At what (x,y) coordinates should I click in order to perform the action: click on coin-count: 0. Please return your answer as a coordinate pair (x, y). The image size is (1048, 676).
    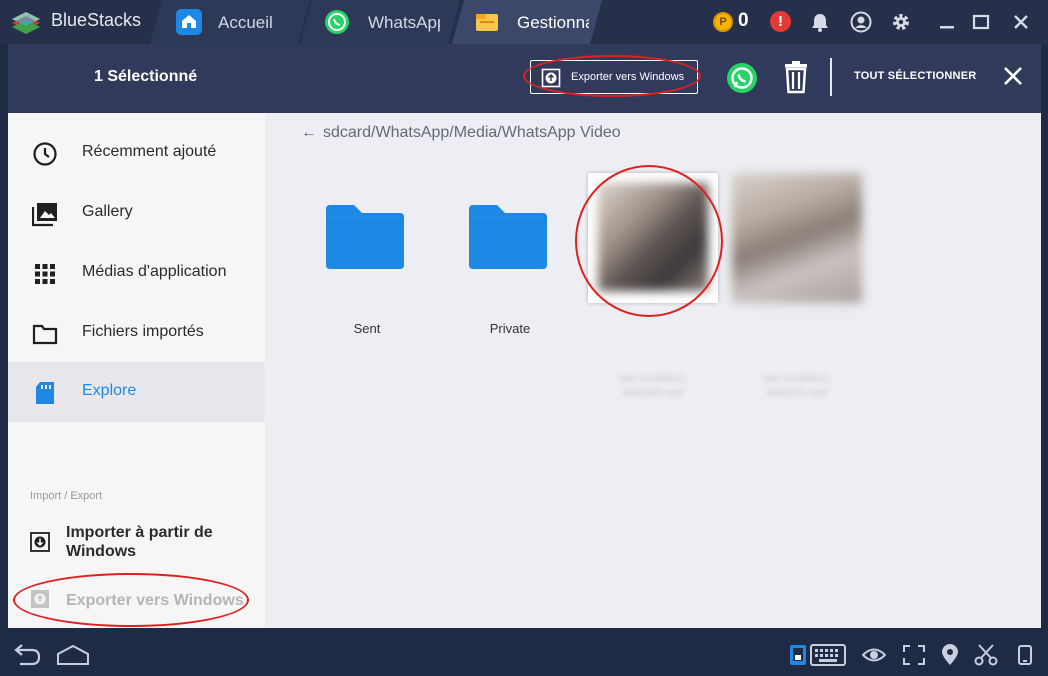
    Looking at the image, I should click on (743, 20).